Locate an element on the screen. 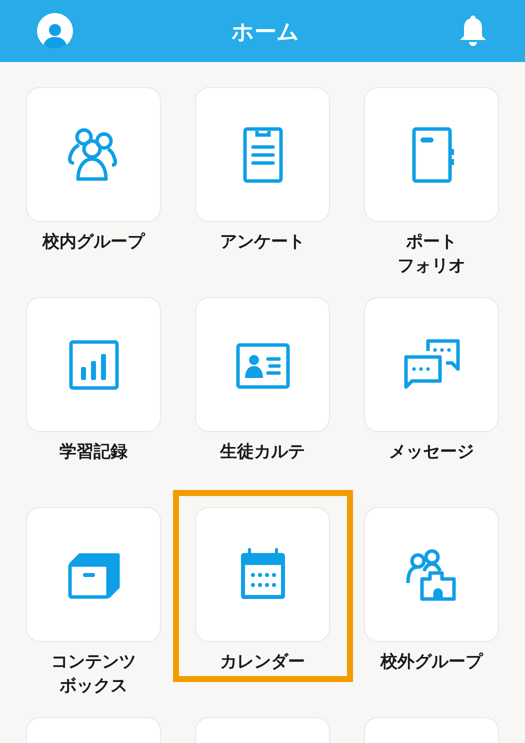 The height and width of the screenshot is (743, 525). tile-label-line: ポート is located at coordinates (431, 242).